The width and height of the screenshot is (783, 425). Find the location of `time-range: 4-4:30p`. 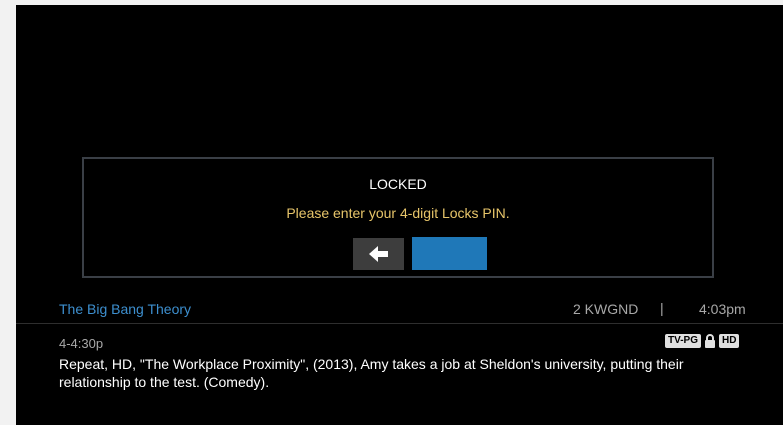

time-range: 4-4:30p is located at coordinates (81, 343).